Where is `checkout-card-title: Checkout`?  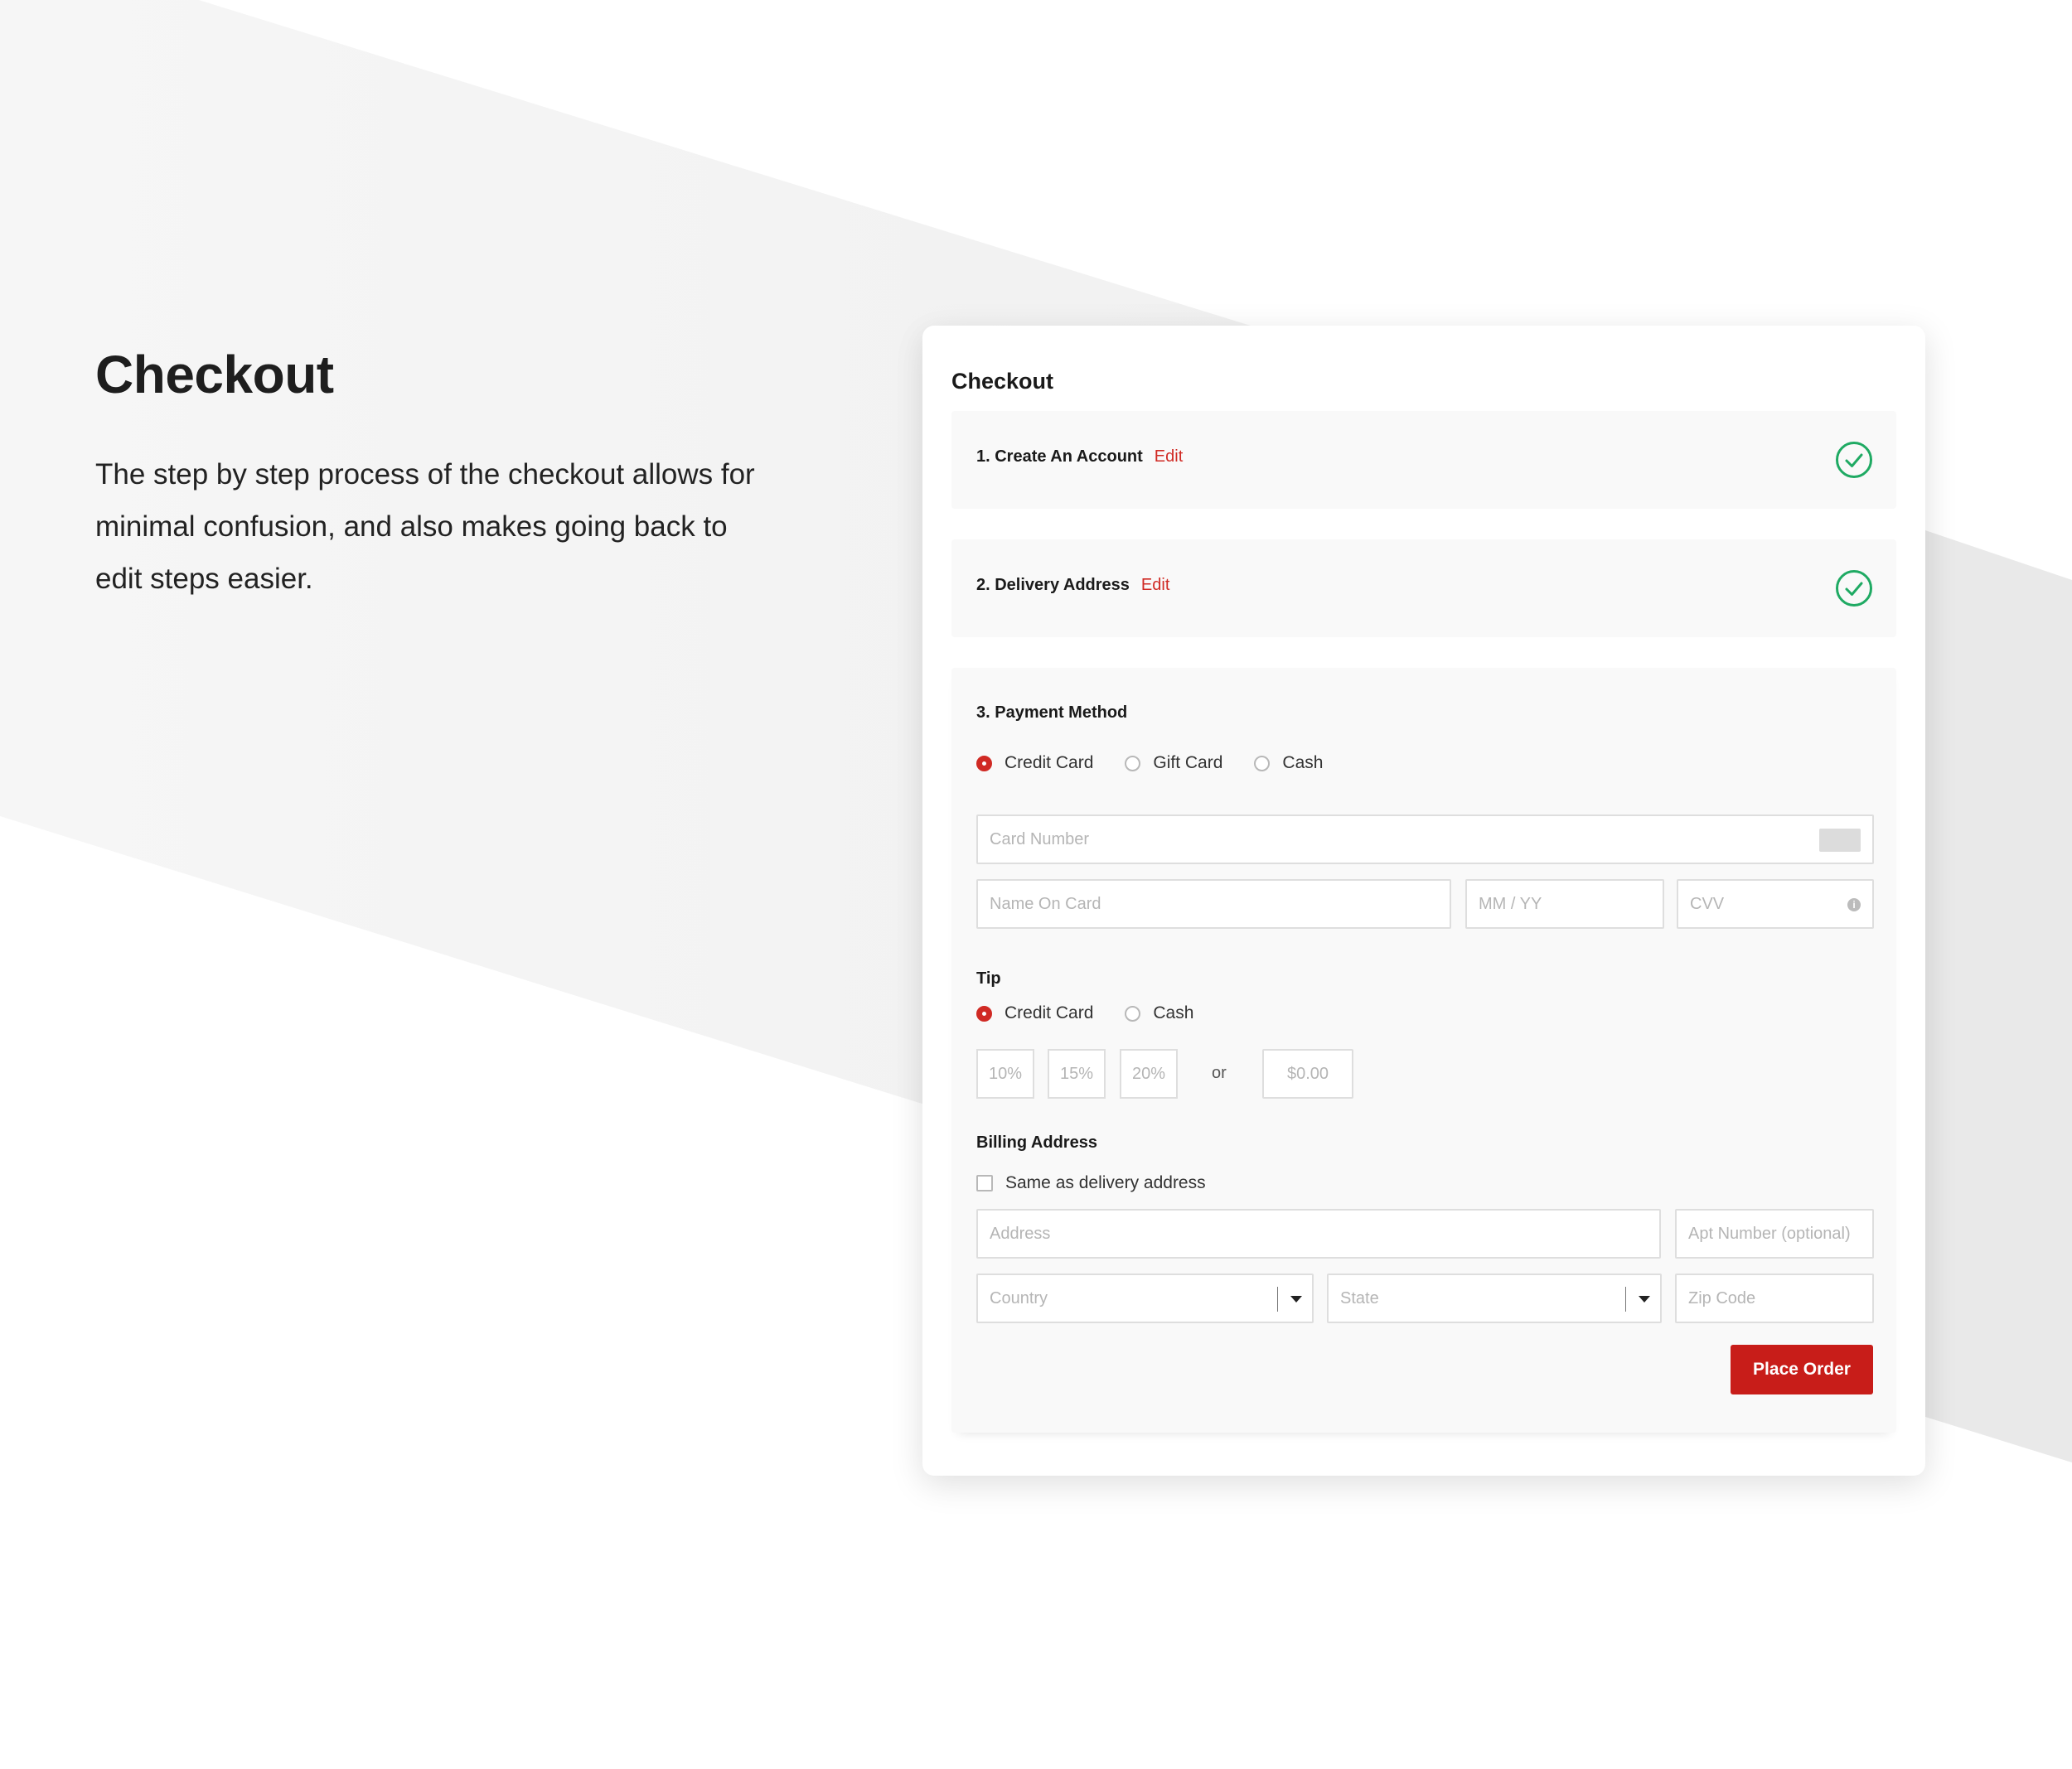 checkout-card-title: Checkout is located at coordinates (1002, 381).